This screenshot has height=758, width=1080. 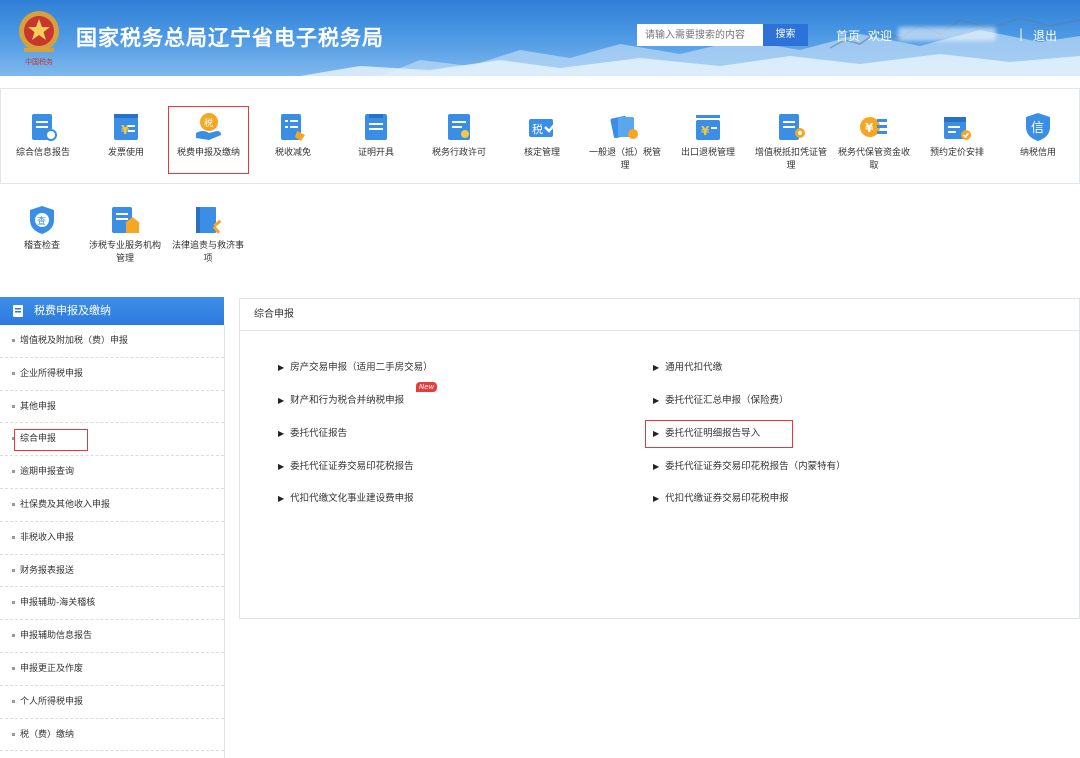 What do you see at coordinates (112, 311) in the screenshot?
I see `sidebar-header: 税费申报及缴纳` at bounding box center [112, 311].